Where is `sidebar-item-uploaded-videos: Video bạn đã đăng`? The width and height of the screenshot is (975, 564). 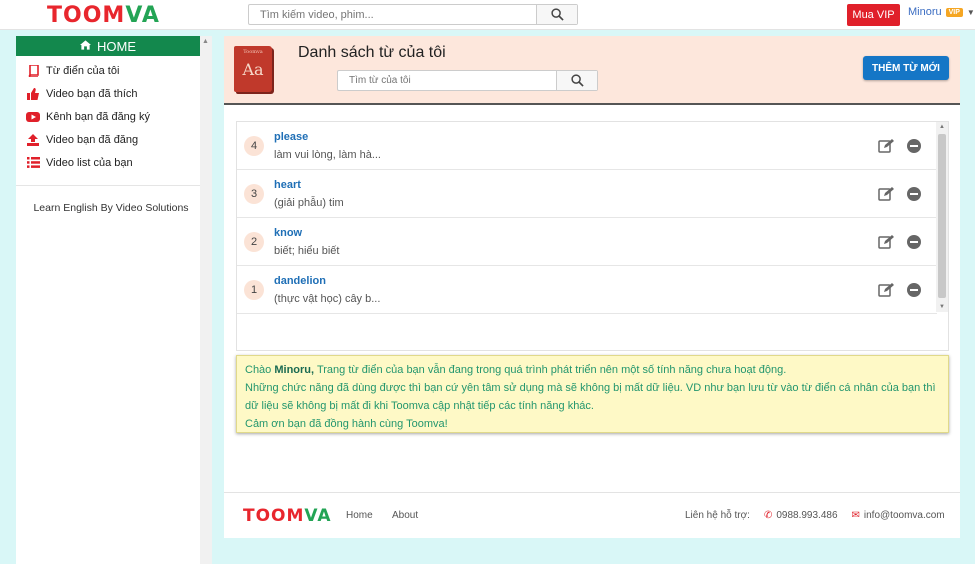 sidebar-item-uploaded-videos: Video bạn đã đăng is located at coordinates (108, 139).